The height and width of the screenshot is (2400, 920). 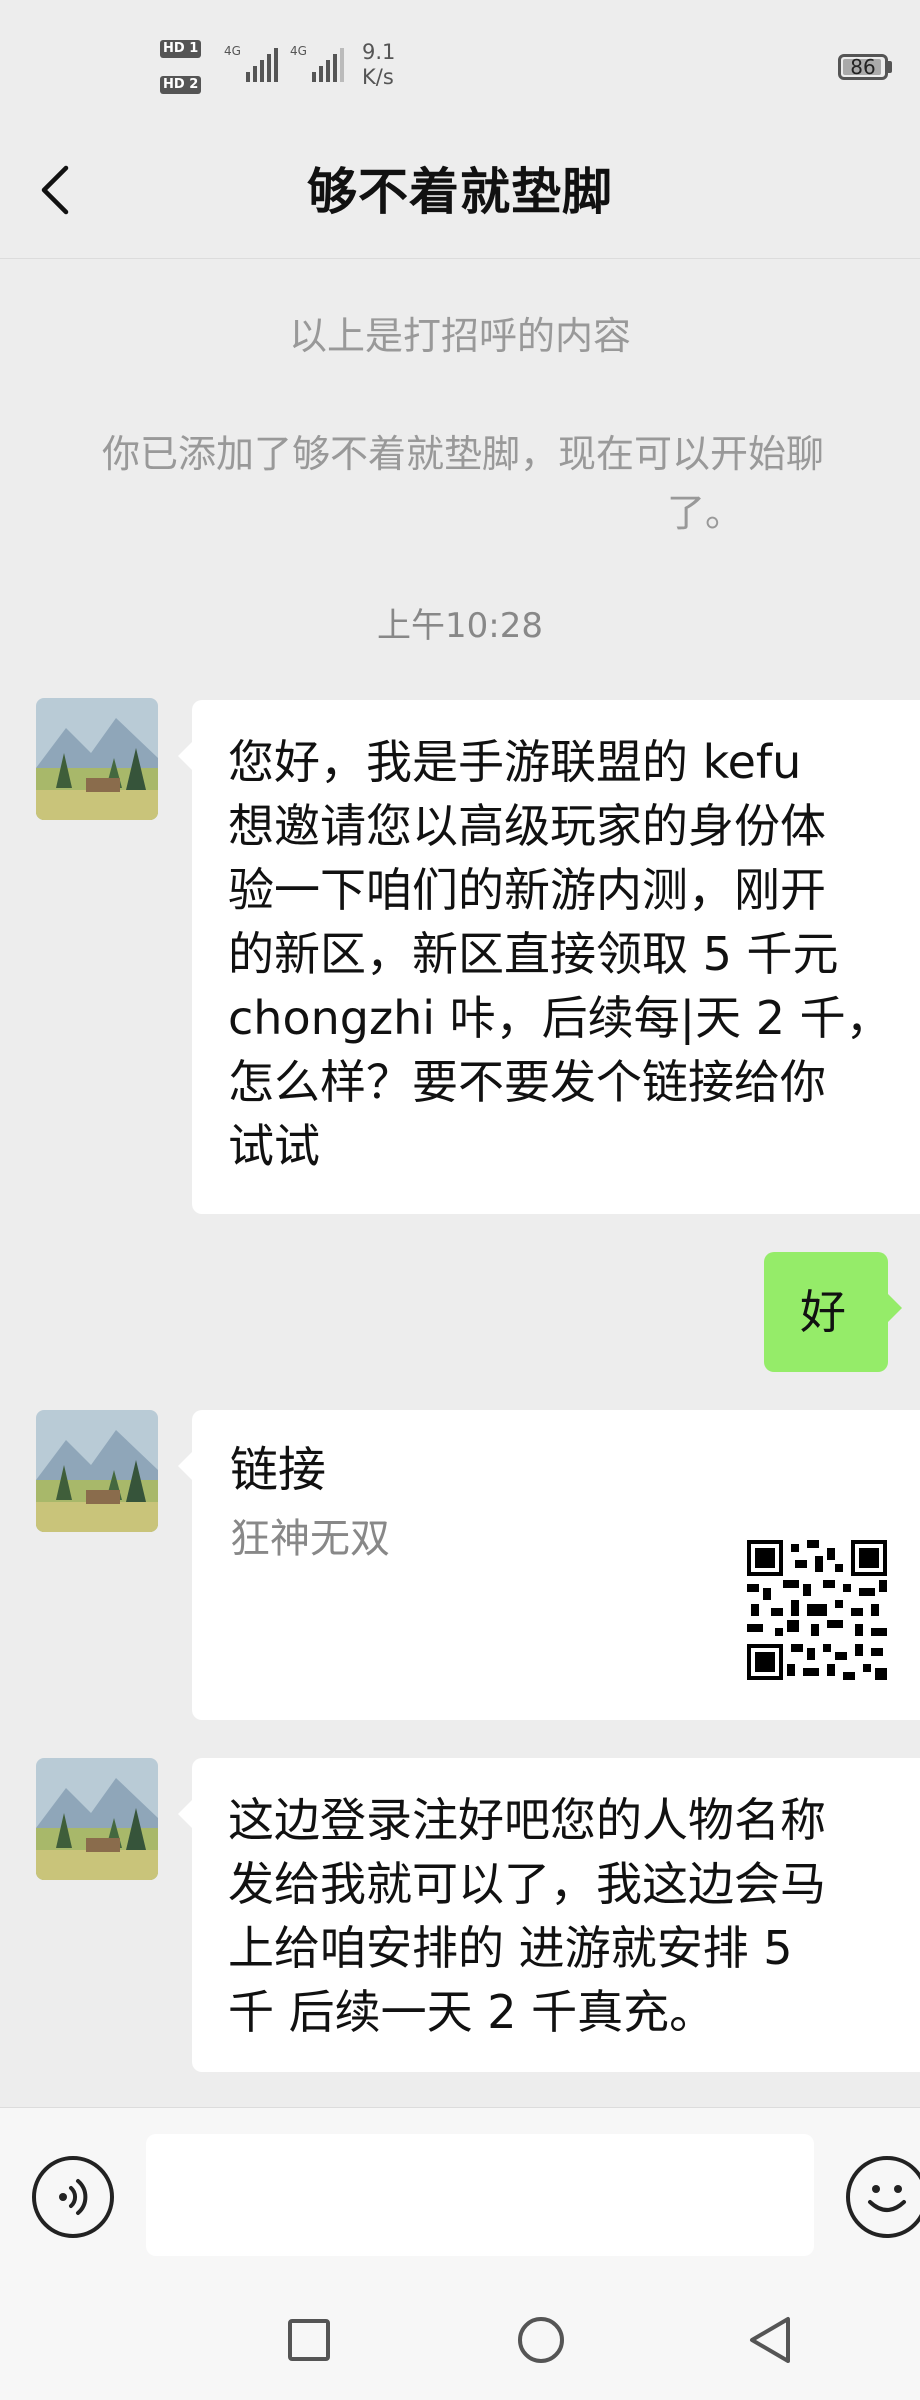 I want to click on status-bar: HD 1 HD 2 4G 4G 9.1 K/s 86, so click(x=460, y=65).